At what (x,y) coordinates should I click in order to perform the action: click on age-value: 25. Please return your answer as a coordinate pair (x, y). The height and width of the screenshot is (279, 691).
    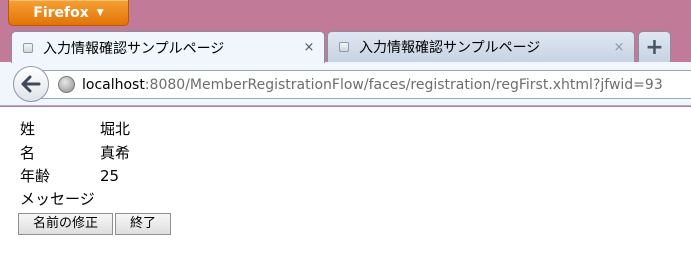
    Looking at the image, I should click on (110, 176).